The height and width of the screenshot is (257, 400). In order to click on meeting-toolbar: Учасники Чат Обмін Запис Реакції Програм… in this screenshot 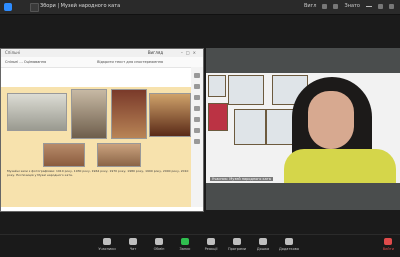, I will do `click(200, 245)`.